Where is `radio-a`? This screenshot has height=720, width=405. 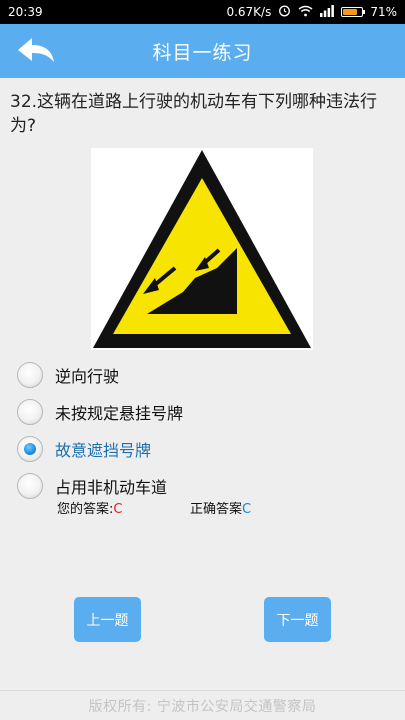
radio-a is located at coordinates (30, 374).